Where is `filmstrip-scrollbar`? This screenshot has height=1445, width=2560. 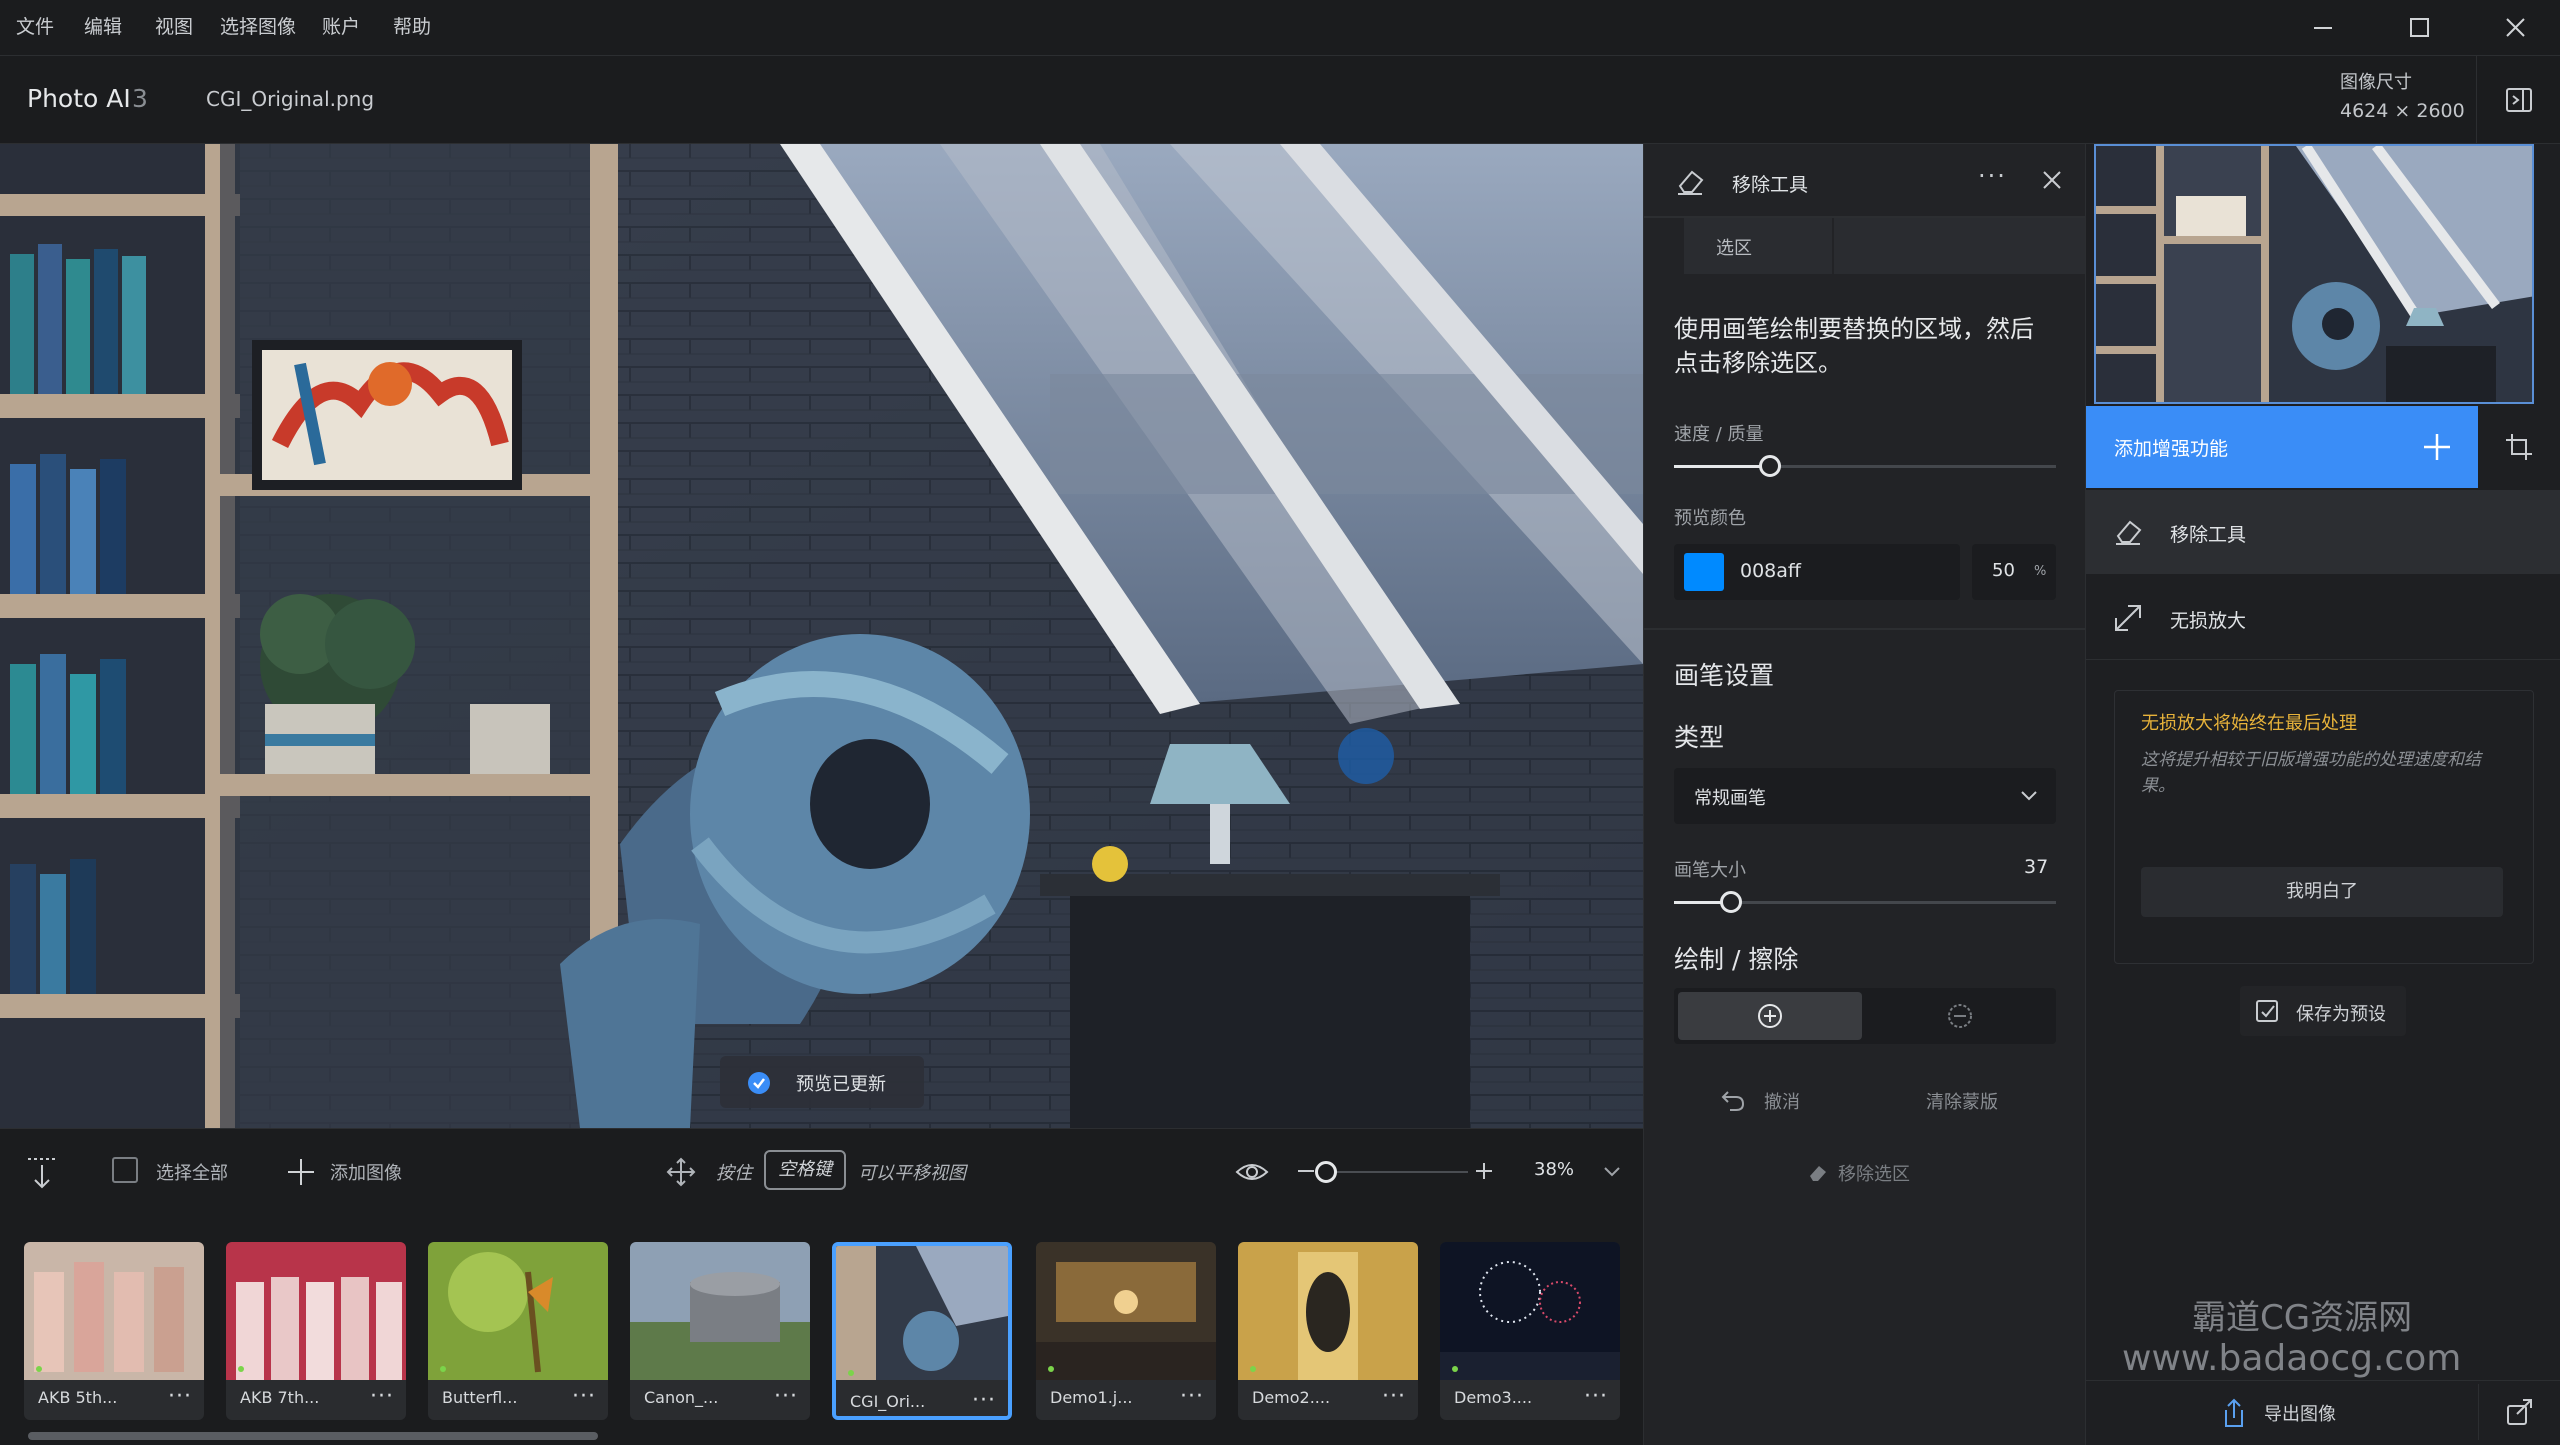 filmstrip-scrollbar is located at coordinates (313, 1436).